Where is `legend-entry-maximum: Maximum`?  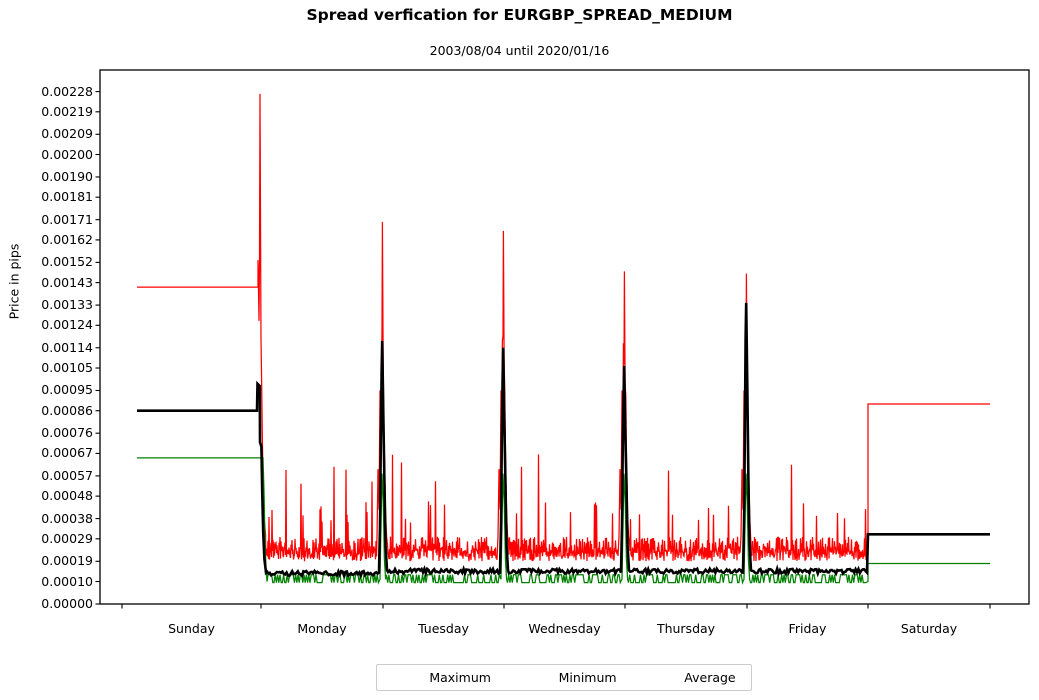
legend-entry-maximum: Maximum is located at coordinates (441, 677).